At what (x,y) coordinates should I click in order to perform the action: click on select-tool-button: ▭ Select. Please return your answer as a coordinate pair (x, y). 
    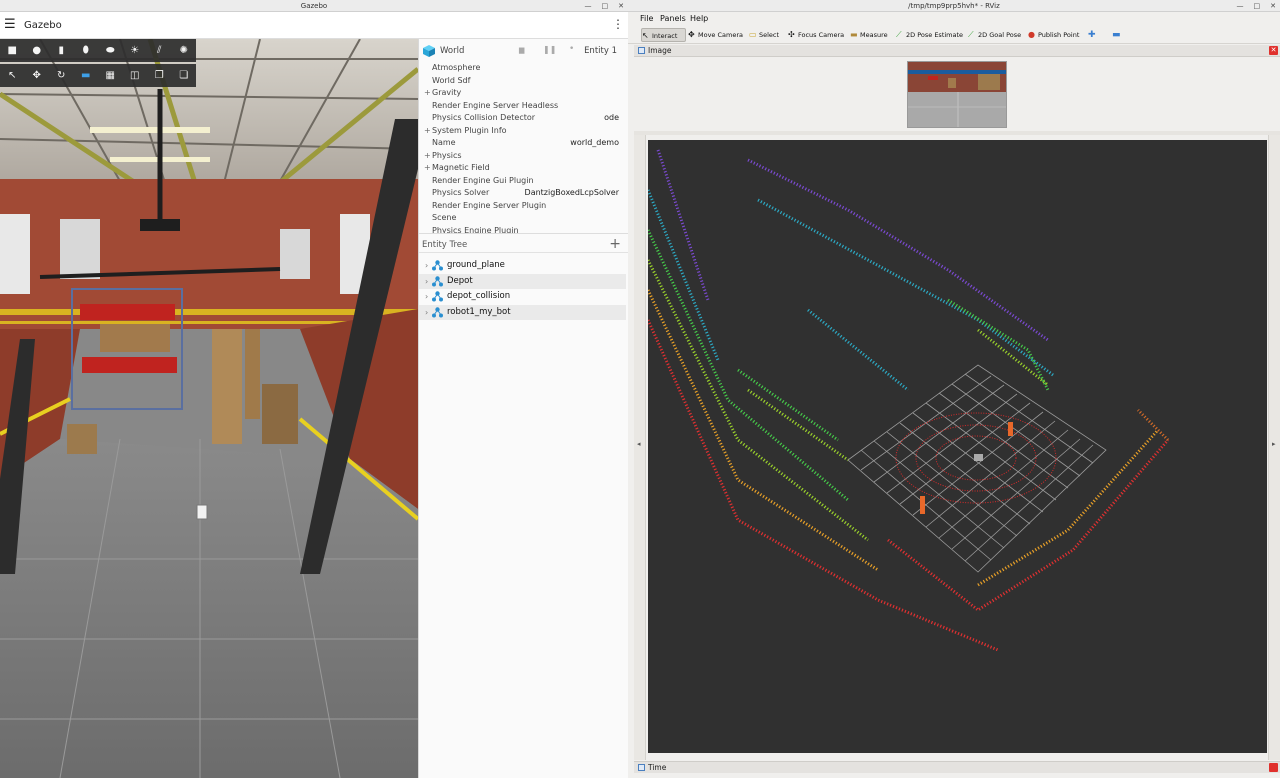
    Looking at the image, I should click on (764, 35).